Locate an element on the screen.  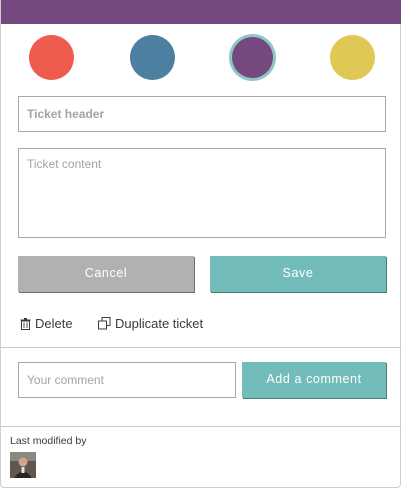
section-divider is located at coordinates (201, 347).